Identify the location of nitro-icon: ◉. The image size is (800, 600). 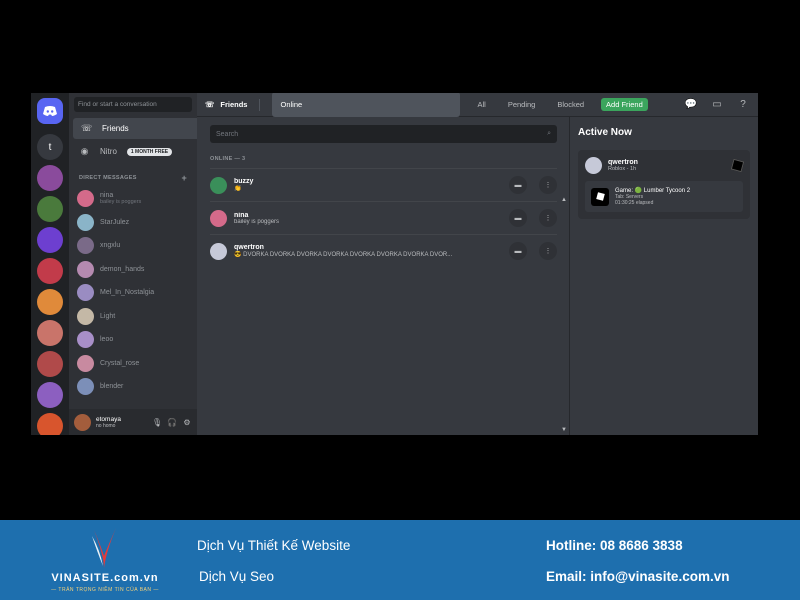
(84, 151).